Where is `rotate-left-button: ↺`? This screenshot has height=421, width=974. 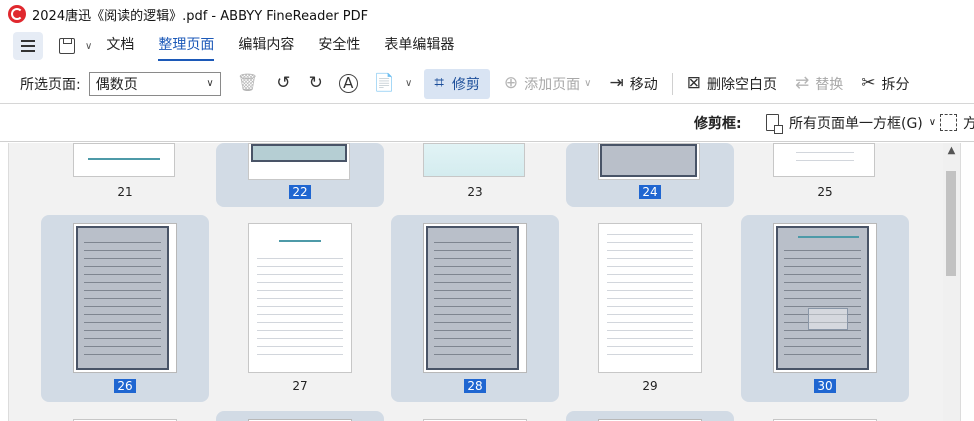
rotate-left-button: ↺ is located at coordinates (283, 84).